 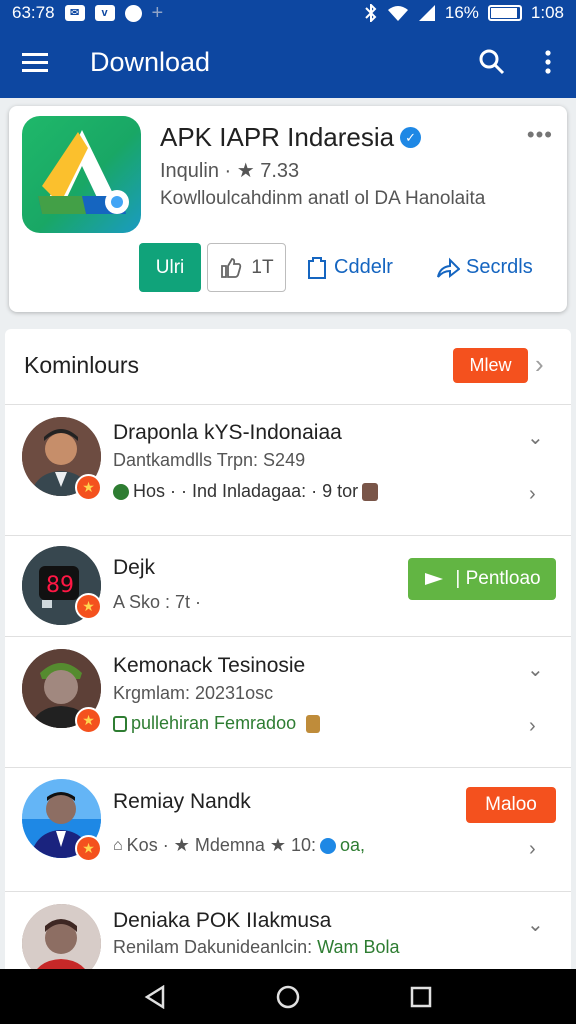 What do you see at coordinates (540, 135) in the screenshot?
I see `app-card-more-button: •••` at bounding box center [540, 135].